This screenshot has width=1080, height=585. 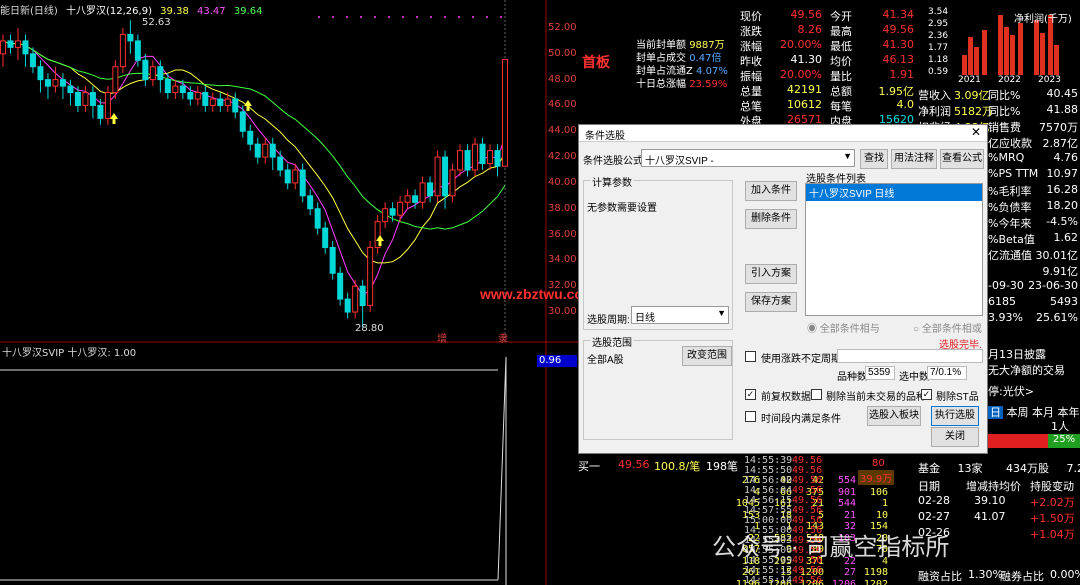 I want to click on forward-adjust-checkbox: ✓, so click(x=750, y=394).